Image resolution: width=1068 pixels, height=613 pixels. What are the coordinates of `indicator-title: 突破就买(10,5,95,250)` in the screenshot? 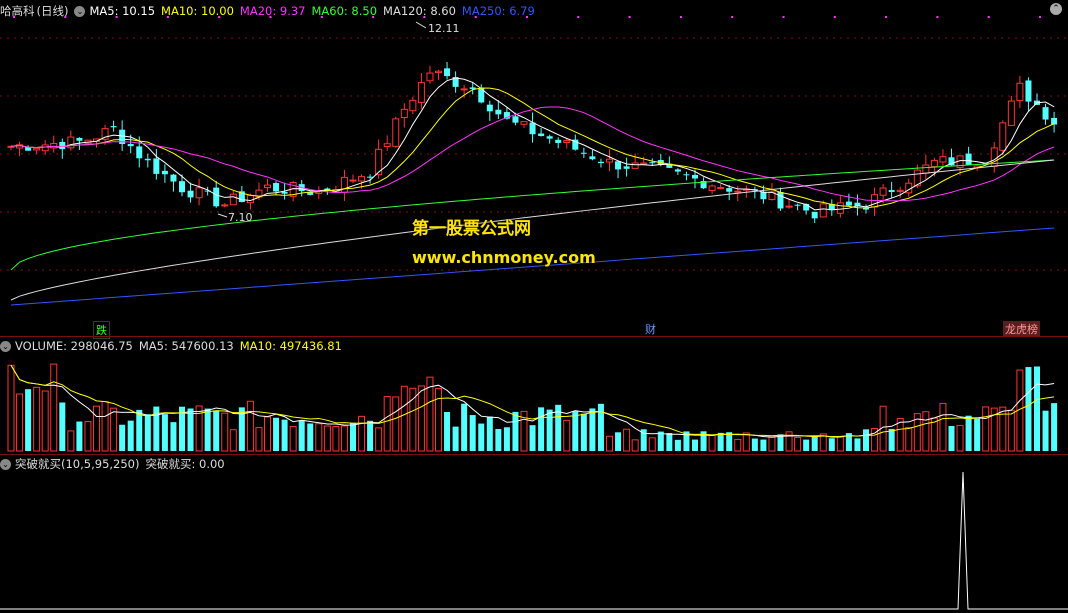 It's located at (77, 464).